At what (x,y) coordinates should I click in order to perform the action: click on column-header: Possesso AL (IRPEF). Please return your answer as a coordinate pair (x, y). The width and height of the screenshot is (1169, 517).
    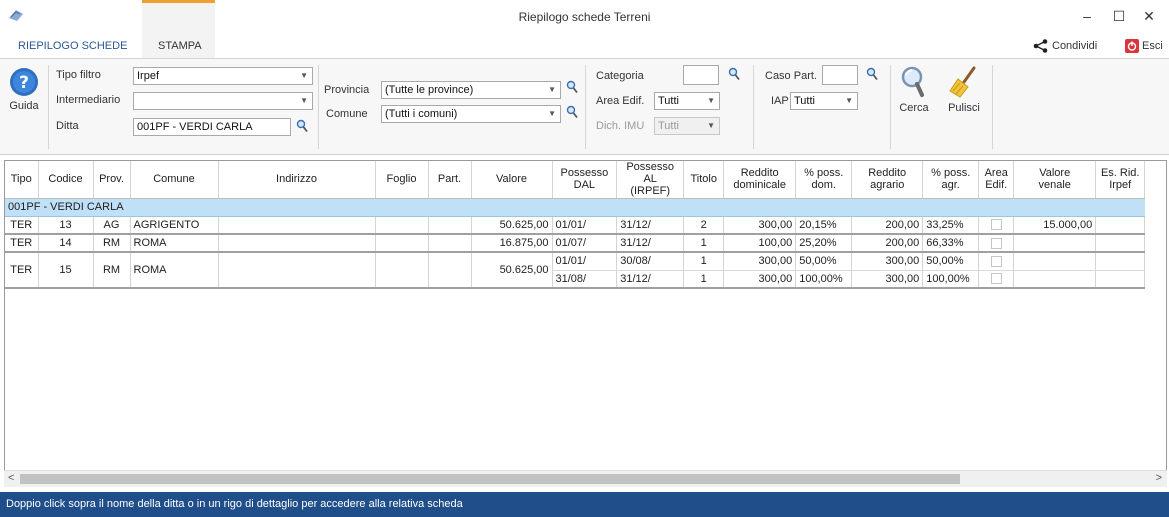
    Looking at the image, I should click on (650, 180).